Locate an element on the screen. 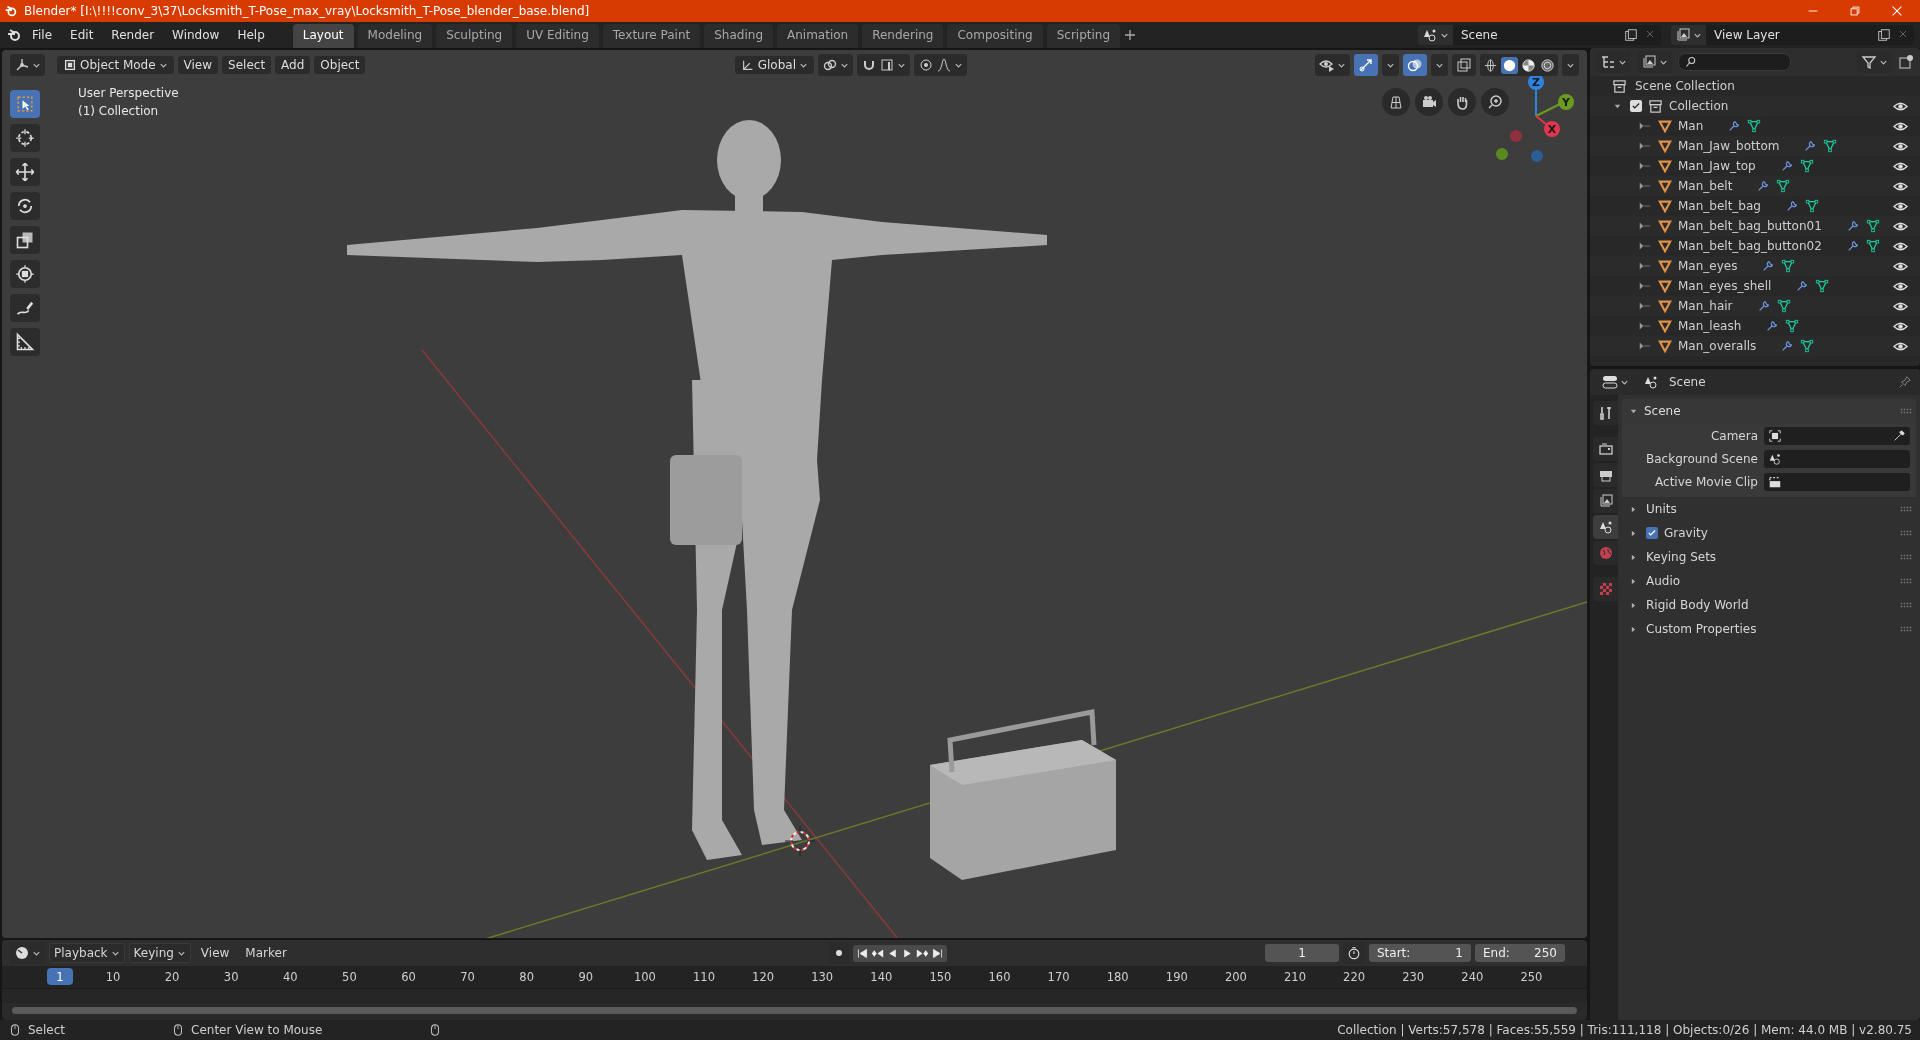  xray-toggle is located at coordinates (1464, 65).